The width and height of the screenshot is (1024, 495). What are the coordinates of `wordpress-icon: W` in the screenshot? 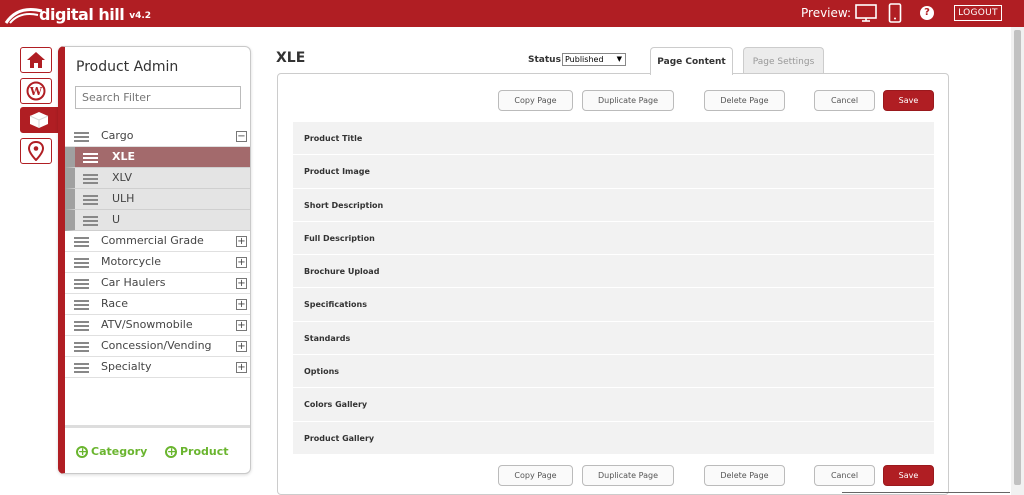 It's located at (36, 91).